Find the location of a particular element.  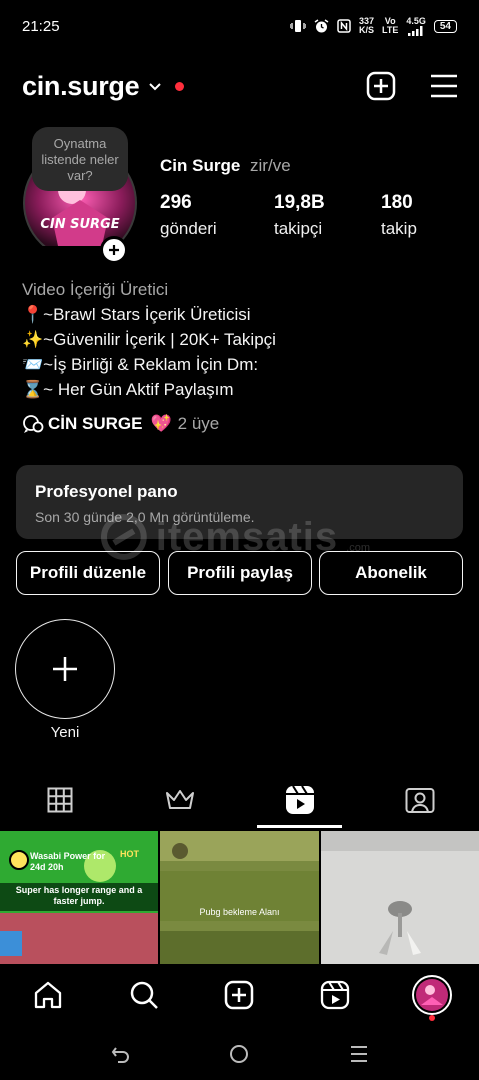

post-badge: HOT is located at coordinates (129, 854).